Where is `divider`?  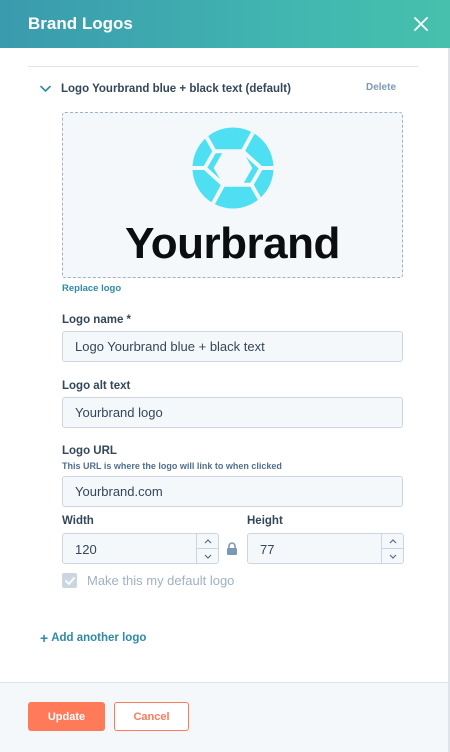
divider is located at coordinates (223, 66).